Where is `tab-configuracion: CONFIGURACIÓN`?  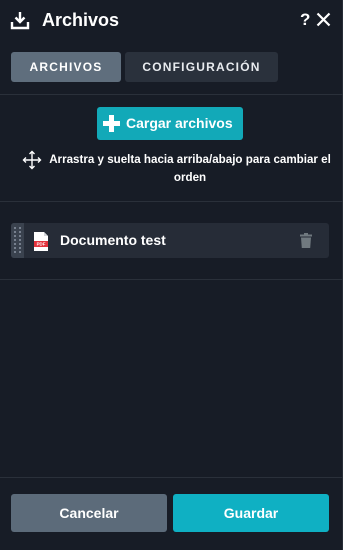
tab-configuracion: CONFIGURACIÓN is located at coordinates (201, 67).